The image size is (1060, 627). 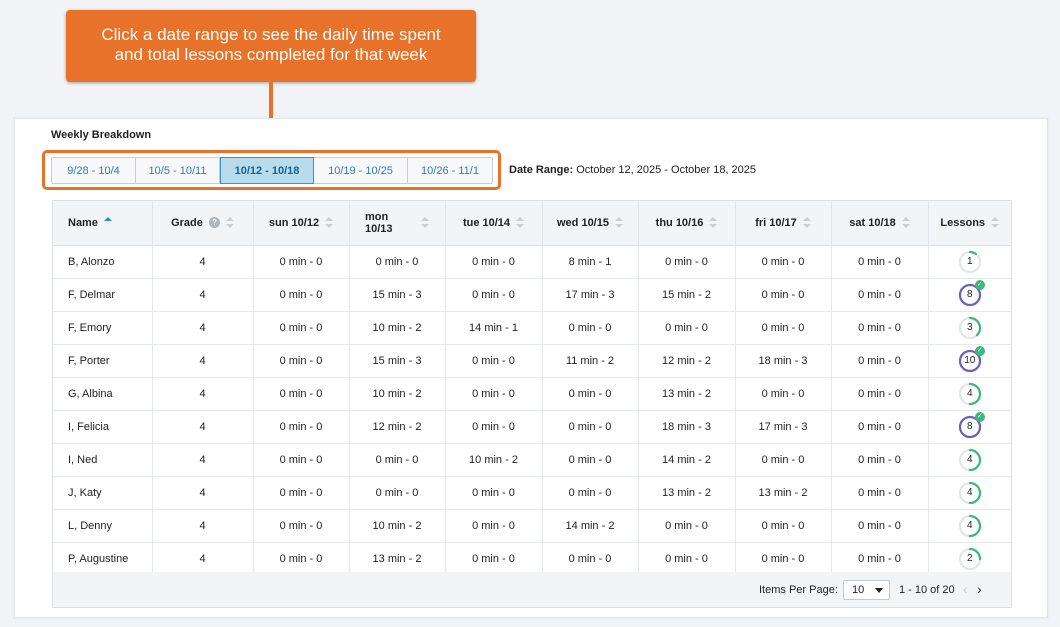 I want to click on column-header-mon-label: mon 10/13, so click(x=379, y=222).